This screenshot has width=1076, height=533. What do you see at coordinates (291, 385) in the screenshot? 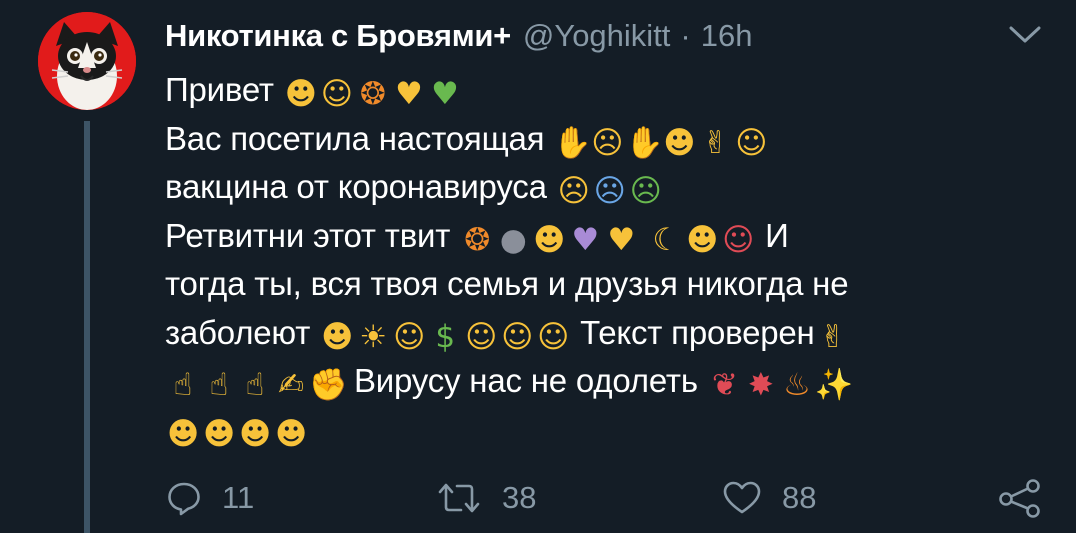
I see `writing-hand-emoji: ✍` at bounding box center [291, 385].